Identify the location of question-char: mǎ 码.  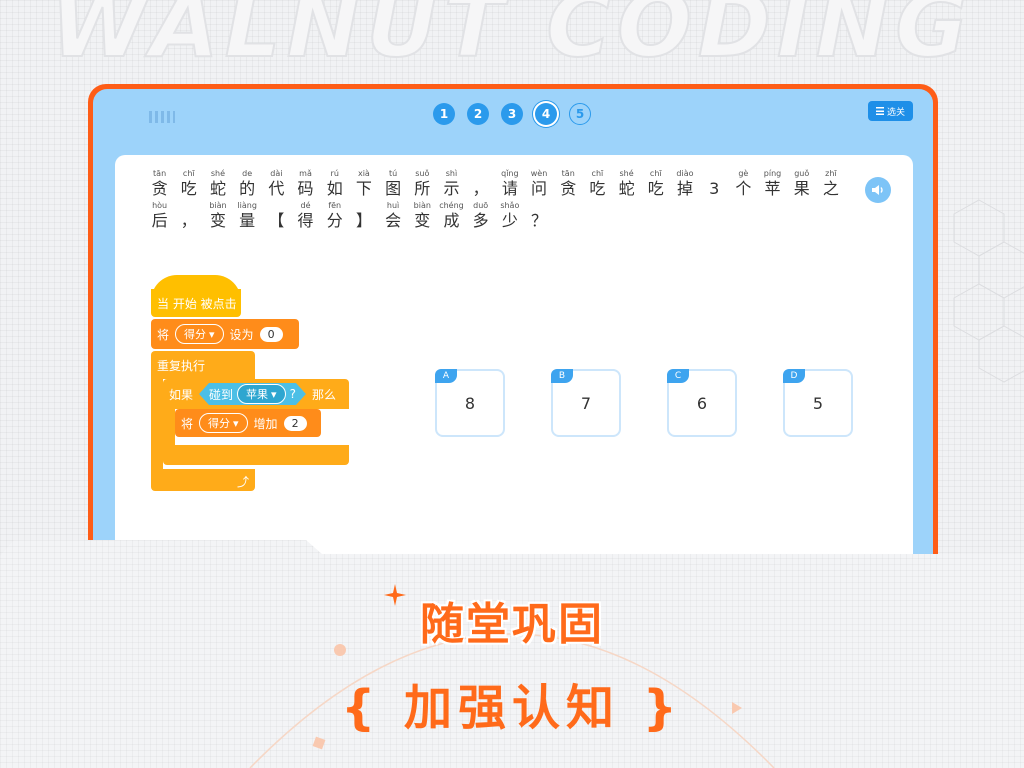
(305, 184).